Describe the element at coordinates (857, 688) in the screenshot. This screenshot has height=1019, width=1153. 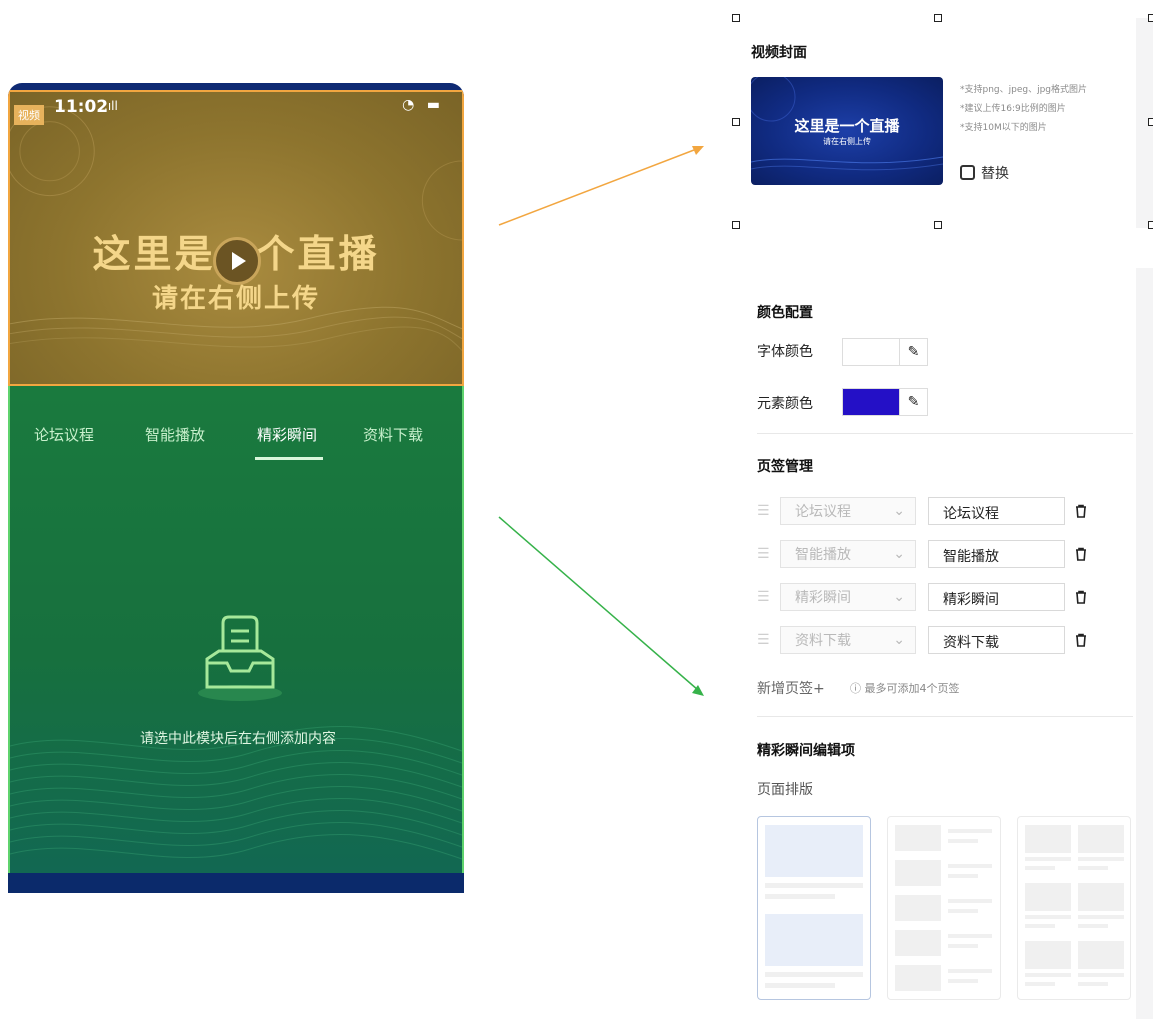
I see `info-icon: ⓘ` at that location.